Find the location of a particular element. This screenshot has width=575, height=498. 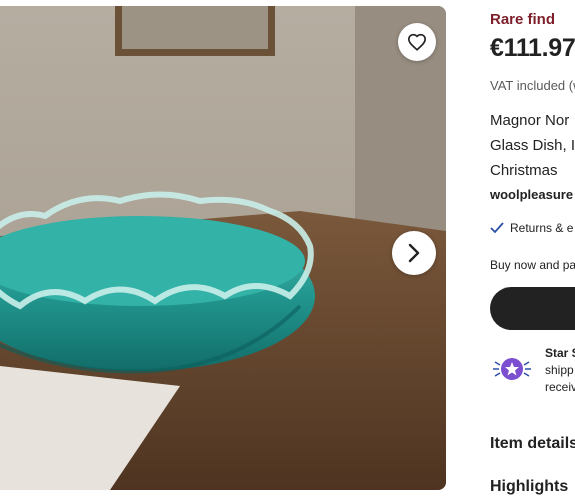

star-seller-info: Star S shipp receiv is located at coordinates (532, 370).